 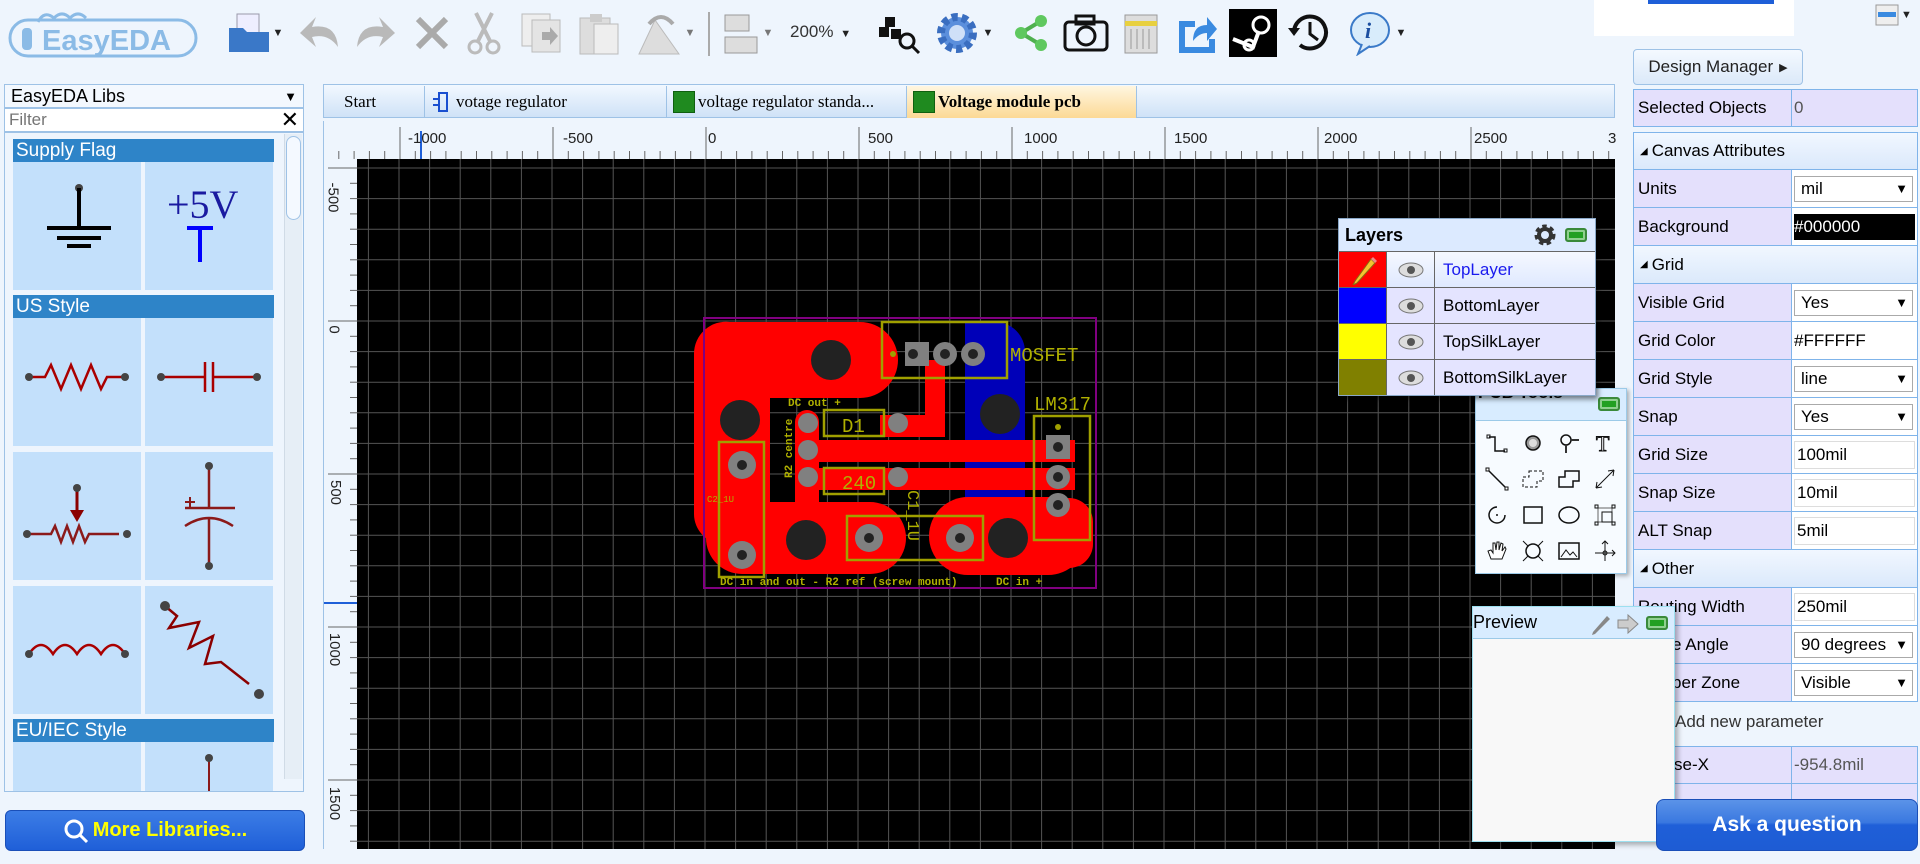 What do you see at coordinates (1497, 515) in the screenshot?
I see `tool-arc` at bounding box center [1497, 515].